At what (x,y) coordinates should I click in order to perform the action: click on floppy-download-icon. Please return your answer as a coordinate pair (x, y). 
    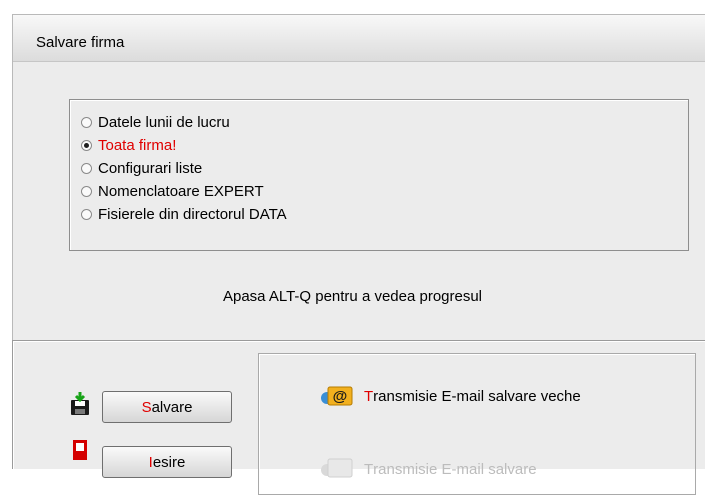
    Looking at the image, I should click on (80, 403).